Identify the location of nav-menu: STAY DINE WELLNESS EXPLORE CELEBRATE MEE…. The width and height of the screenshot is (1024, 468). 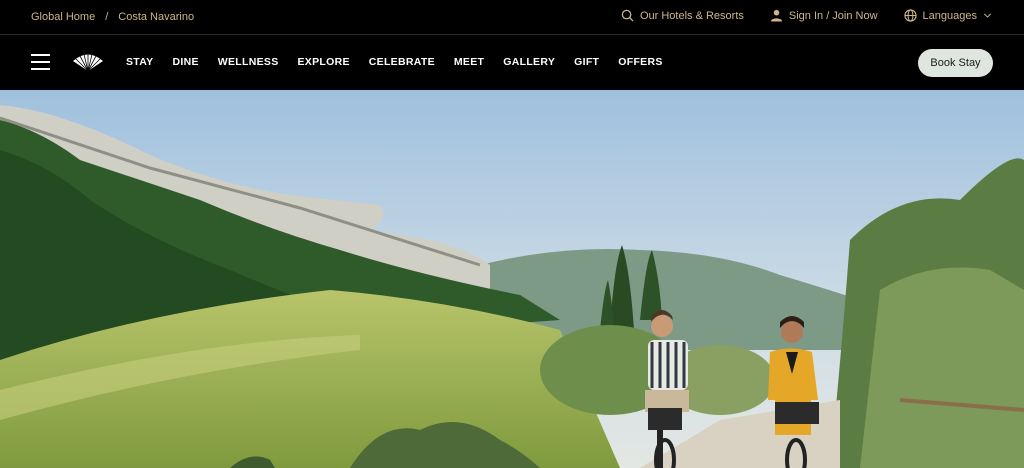
(394, 62).